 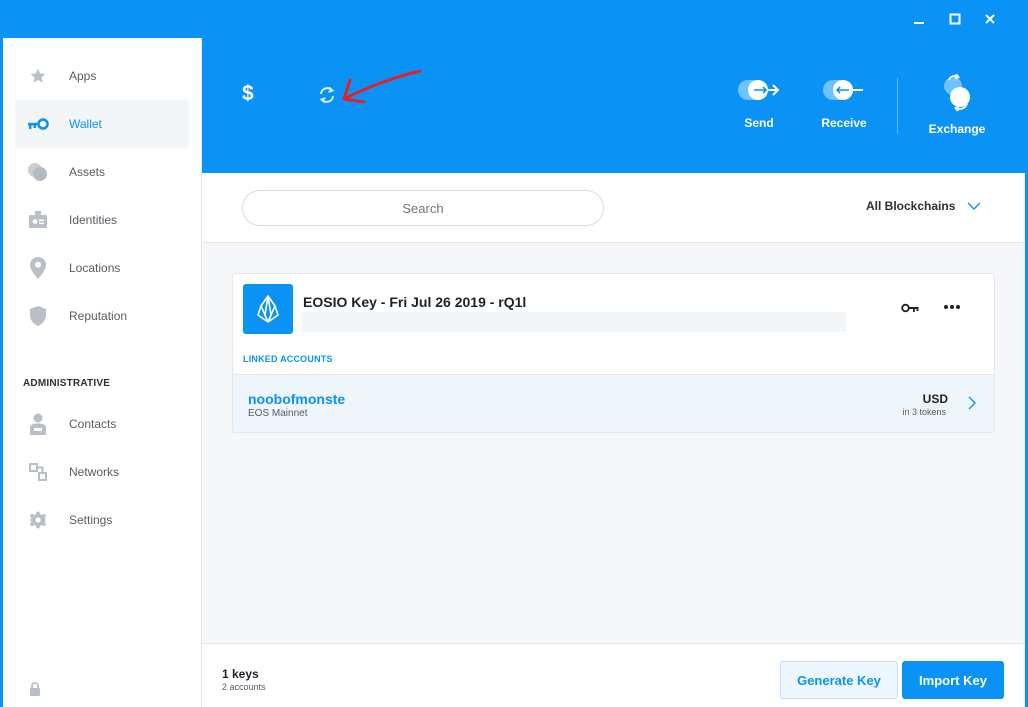 What do you see at coordinates (288, 359) in the screenshot?
I see `linked-accounts-label: LINKED ACCOUNTS` at bounding box center [288, 359].